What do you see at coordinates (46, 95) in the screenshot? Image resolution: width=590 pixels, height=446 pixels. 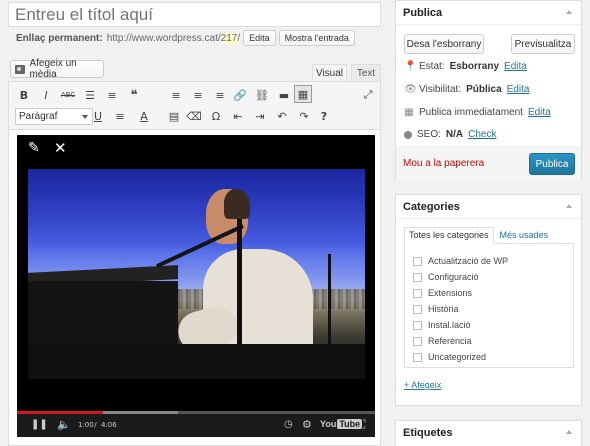 I see `italic-icon: I` at bounding box center [46, 95].